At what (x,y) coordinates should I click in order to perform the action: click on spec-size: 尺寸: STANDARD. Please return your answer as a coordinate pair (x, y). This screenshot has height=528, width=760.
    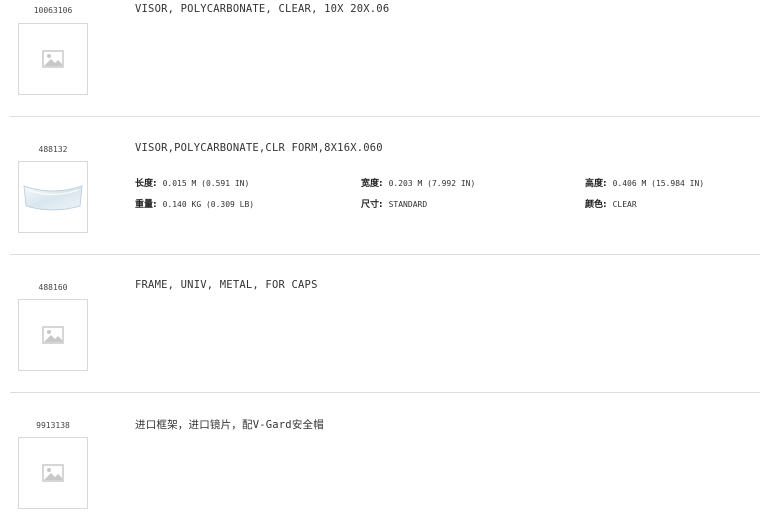
    Looking at the image, I should click on (394, 203).